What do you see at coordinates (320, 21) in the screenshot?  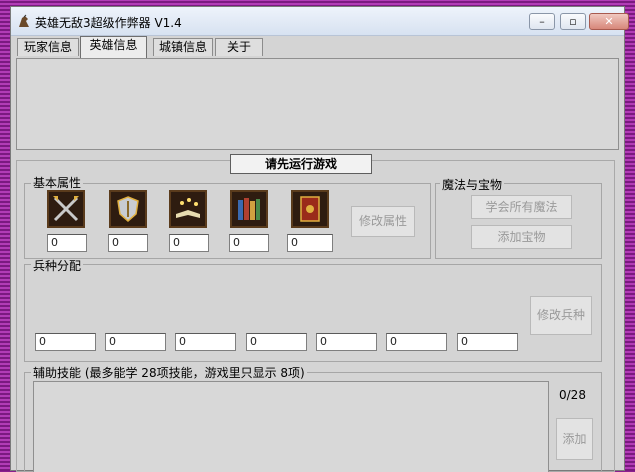 I see `title-bar: 英雄无敌3超级作弊器 V1.4 – ▫ ✕` at bounding box center [320, 21].